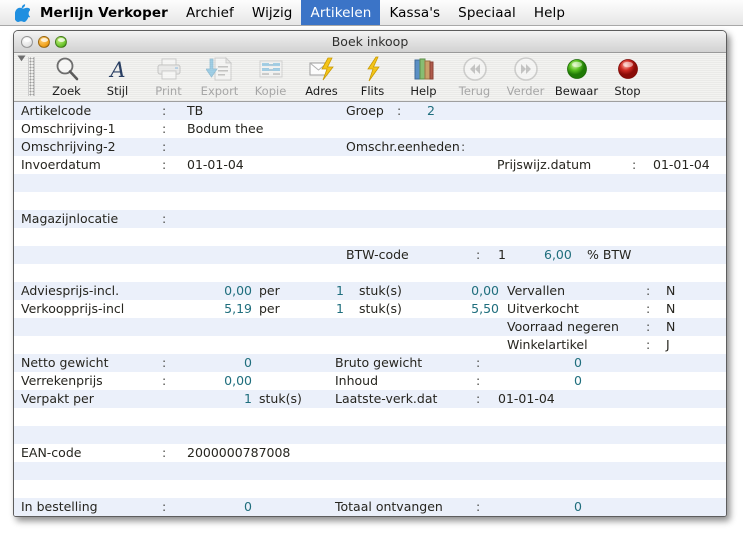 This screenshot has width=743, height=534. I want to click on value-btw-percentage: 6,00, so click(558, 255).